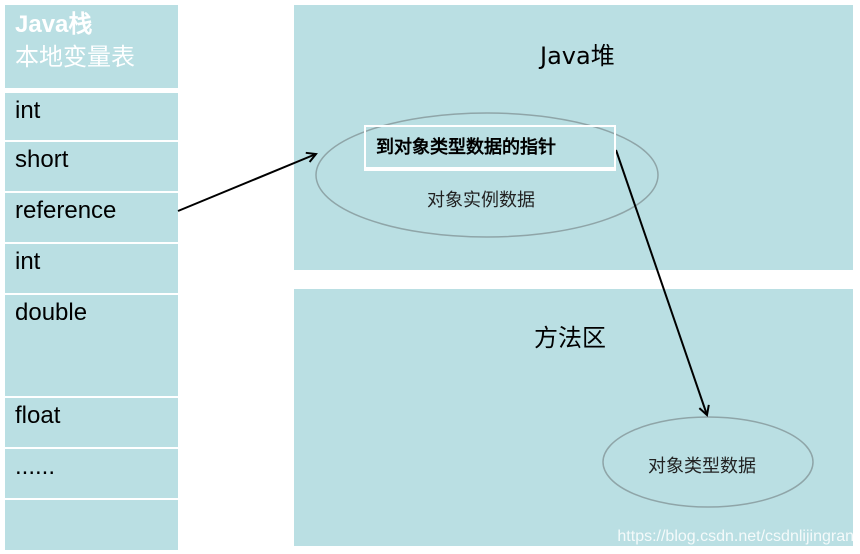  What do you see at coordinates (735, 536) in the screenshot?
I see `watermark: https://blog.csdn.net/csdnlijingran` at bounding box center [735, 536].